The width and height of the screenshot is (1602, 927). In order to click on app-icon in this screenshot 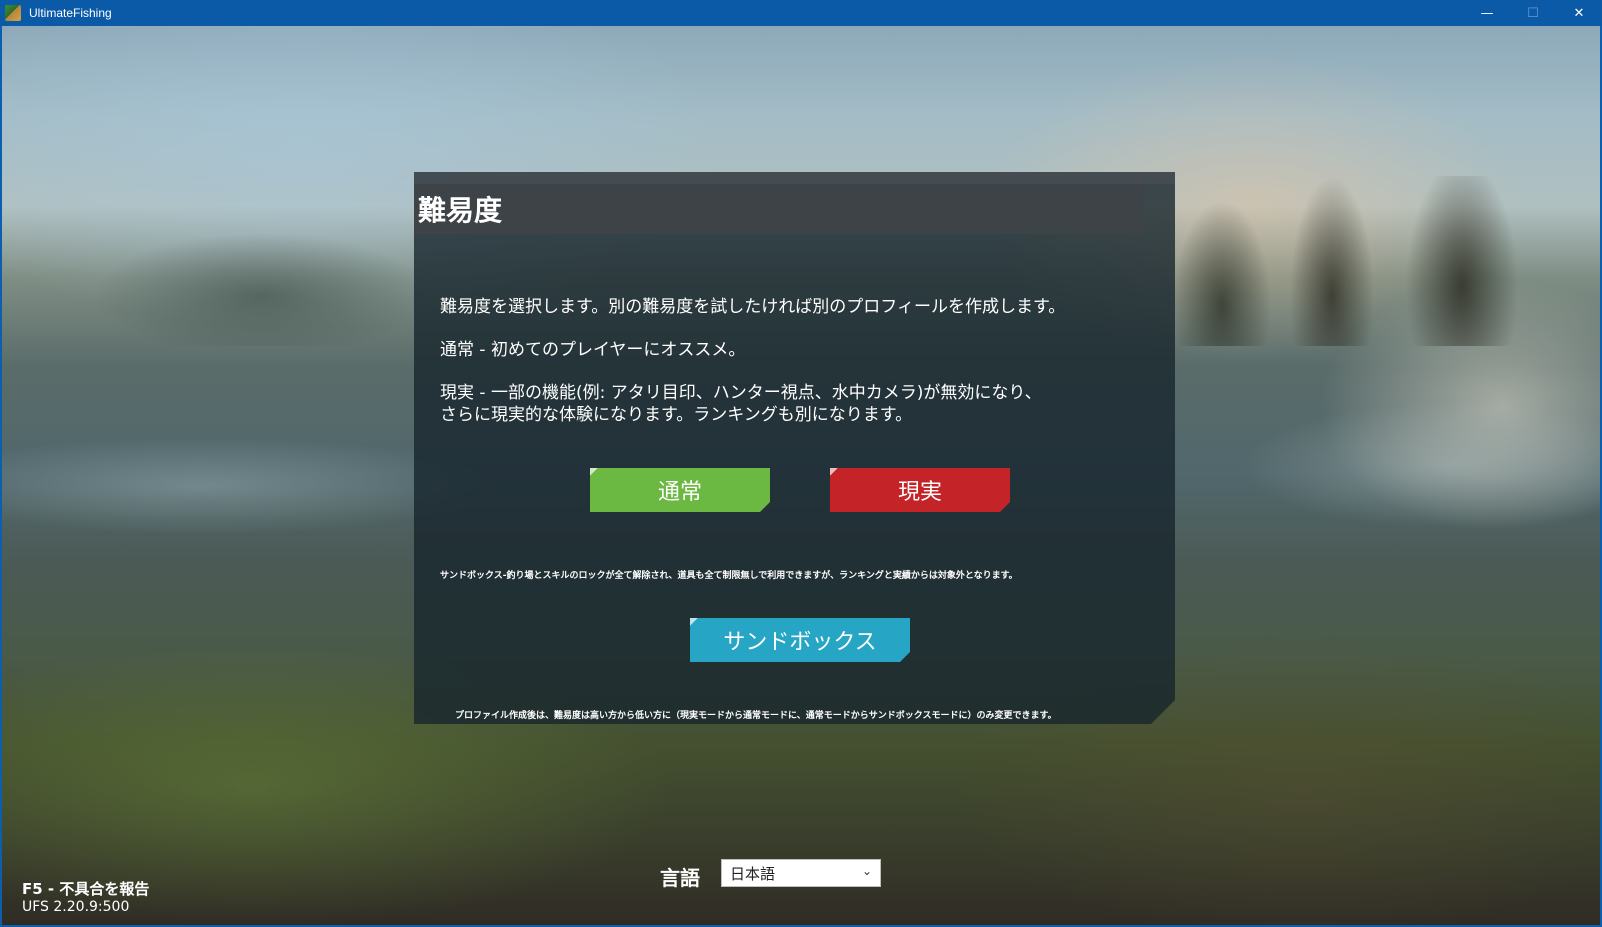, I will do `click(13, 13)`.